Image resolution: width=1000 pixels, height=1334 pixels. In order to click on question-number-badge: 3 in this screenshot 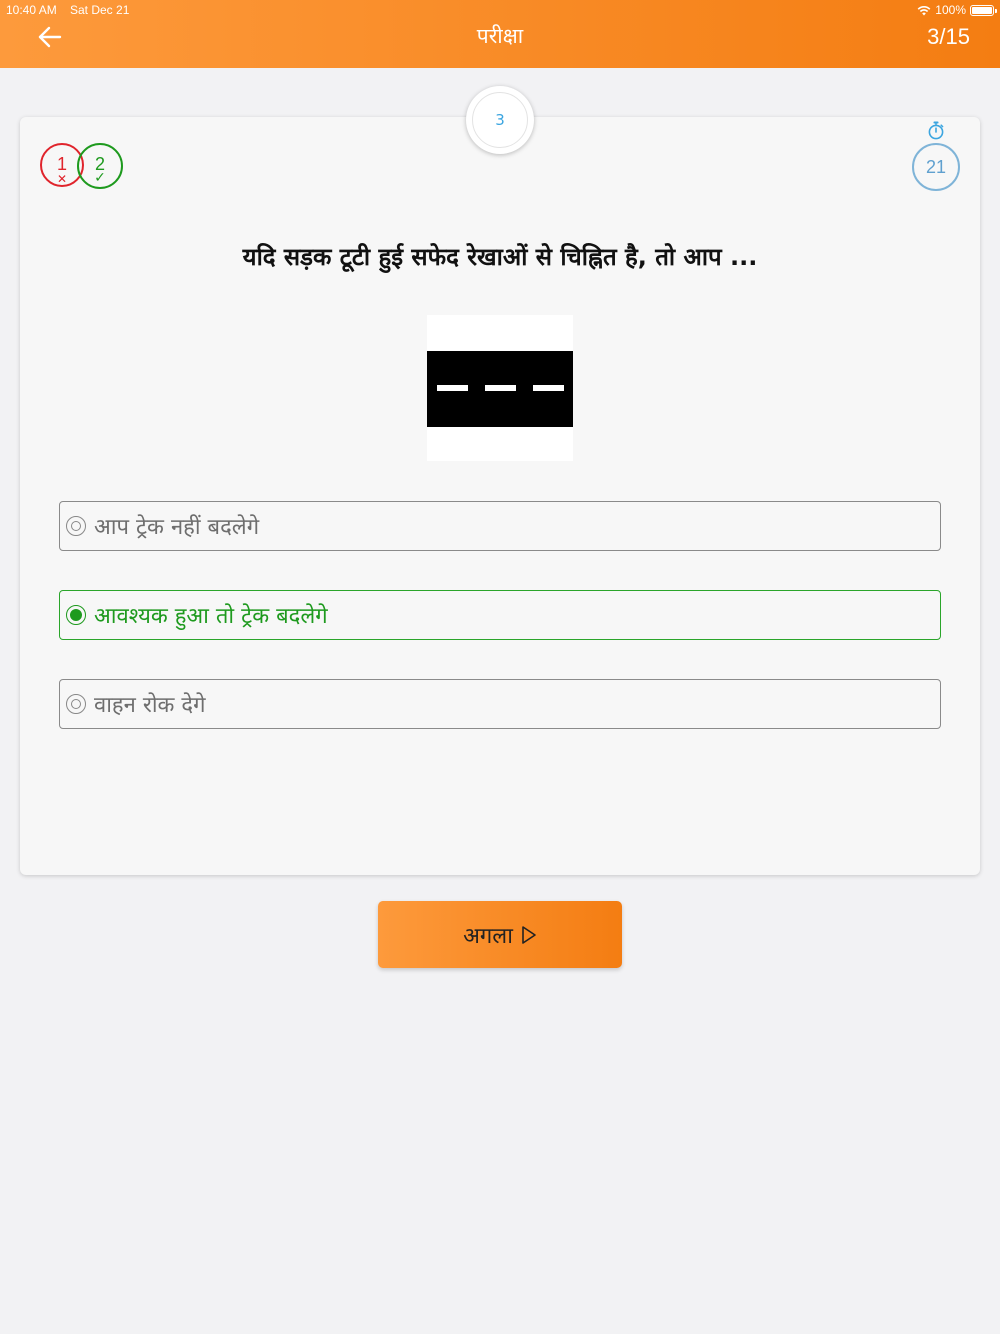, I will do `click(500, 120)`.